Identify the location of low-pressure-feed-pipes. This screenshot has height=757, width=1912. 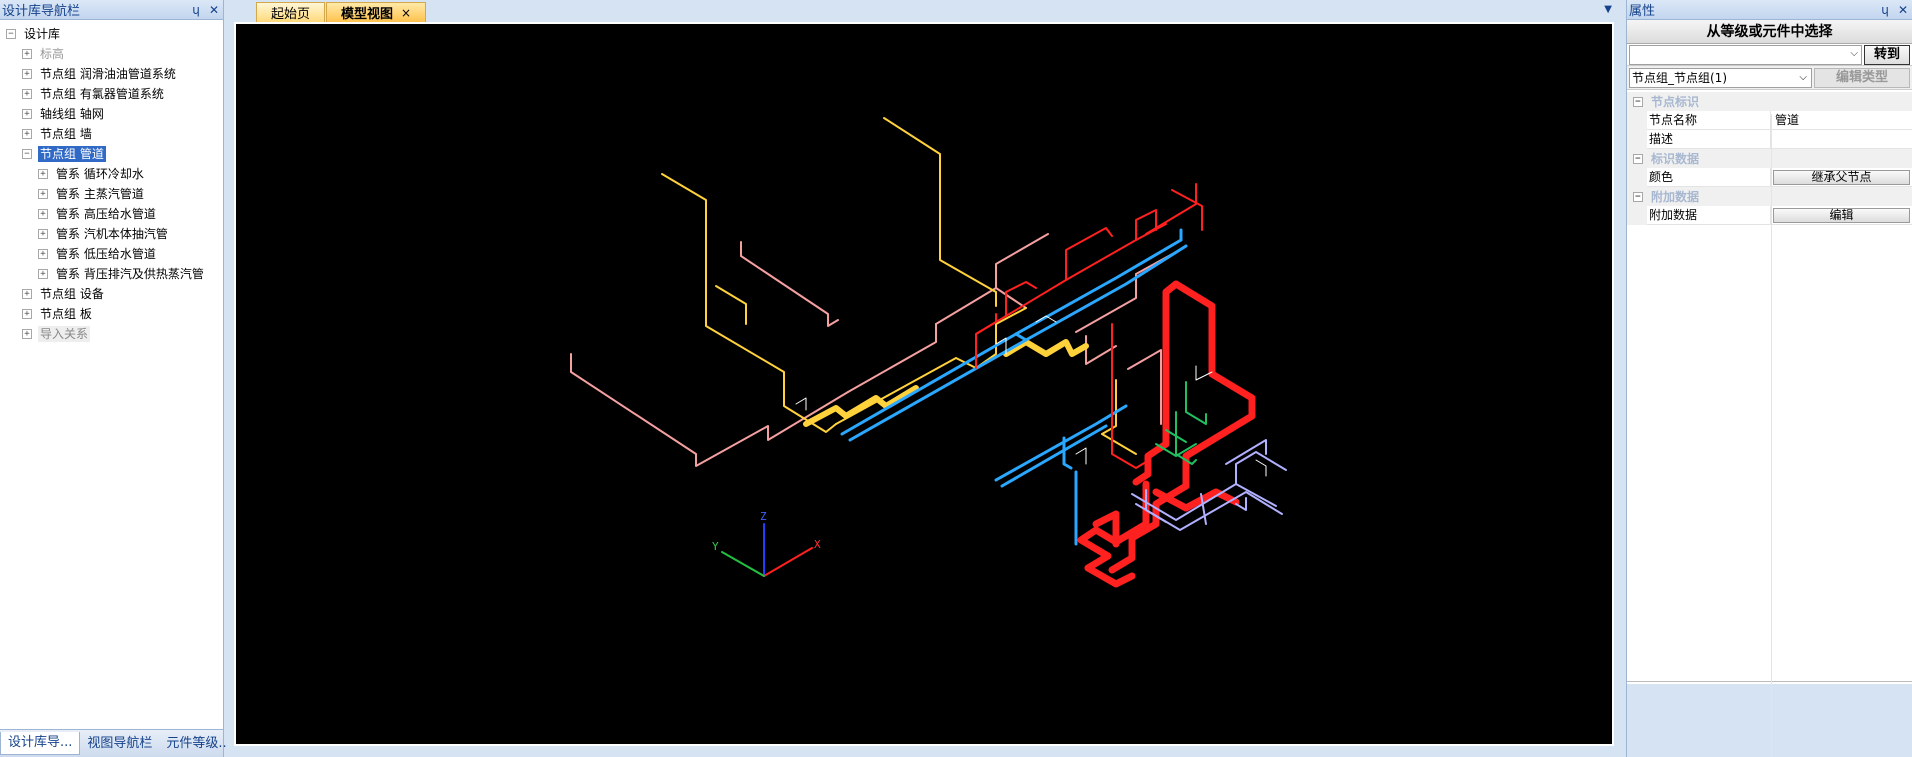
(1014, 387).